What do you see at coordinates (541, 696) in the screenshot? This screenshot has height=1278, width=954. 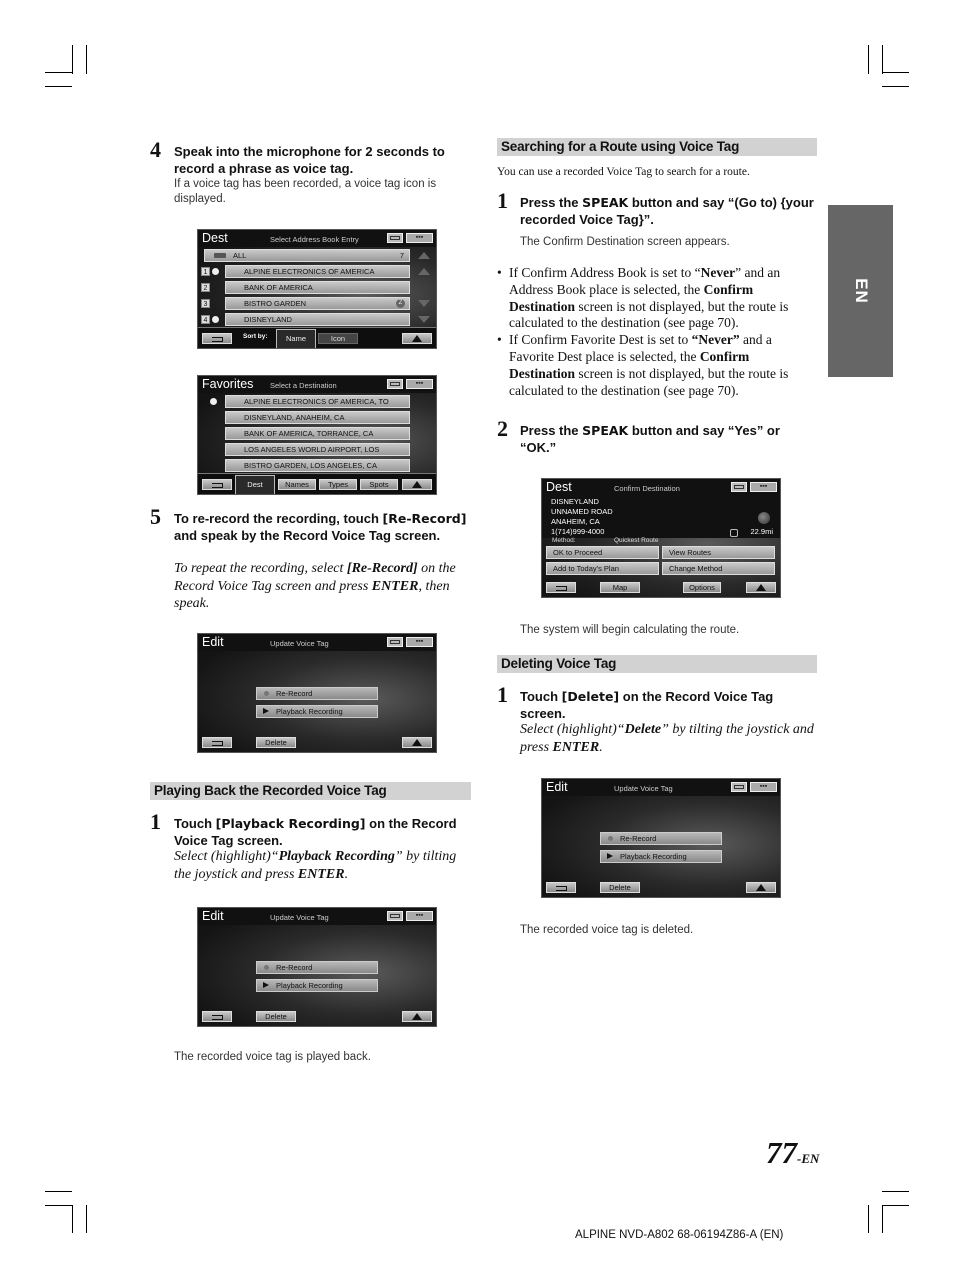 I see `text: Touch` at bounding box center [541, 696].